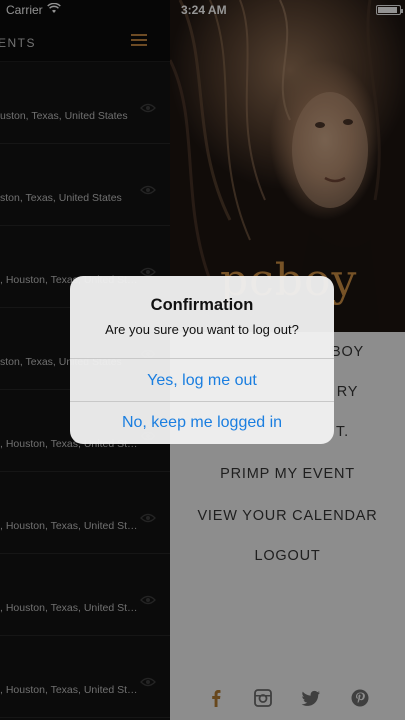 The height and width of the screenshot is (720, 405). What do you see at coordinates (202, 329) in the screenshot?
I see `alert-message: Are you sure you want to log out?` at bounding box center [202, 329].